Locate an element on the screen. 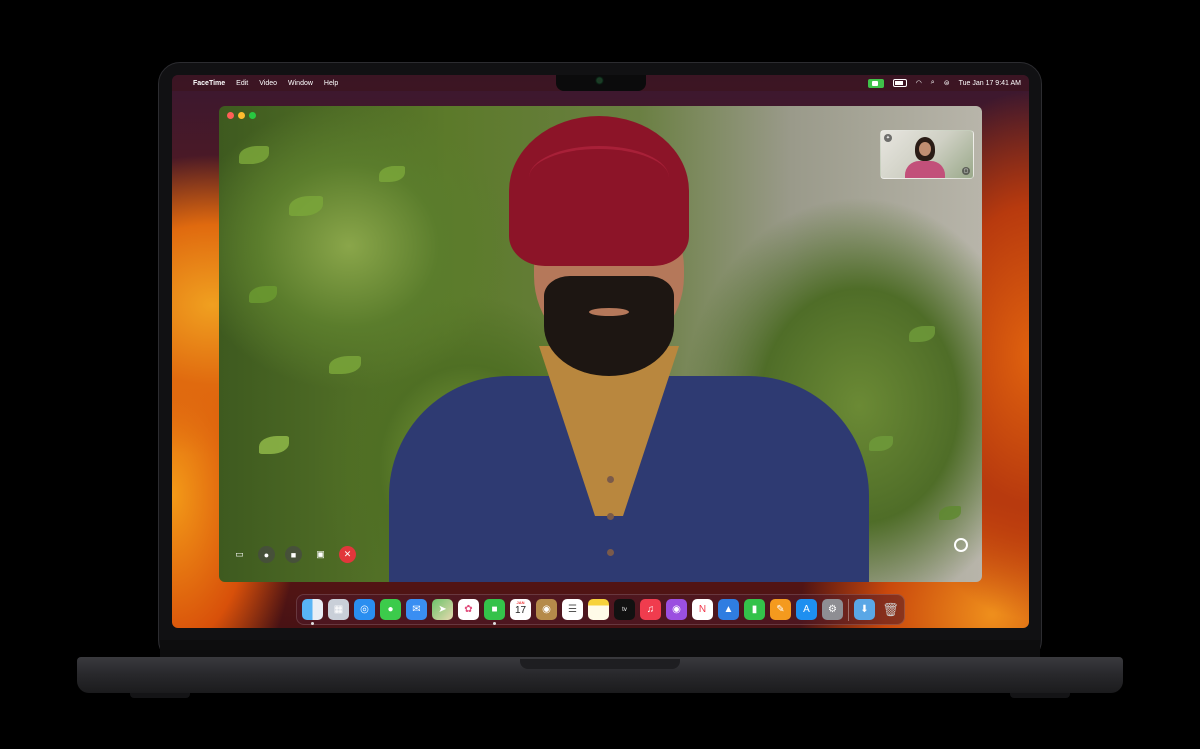 This screenshot has width=1200, height=749. self-face is located at coordinates (925, 149).